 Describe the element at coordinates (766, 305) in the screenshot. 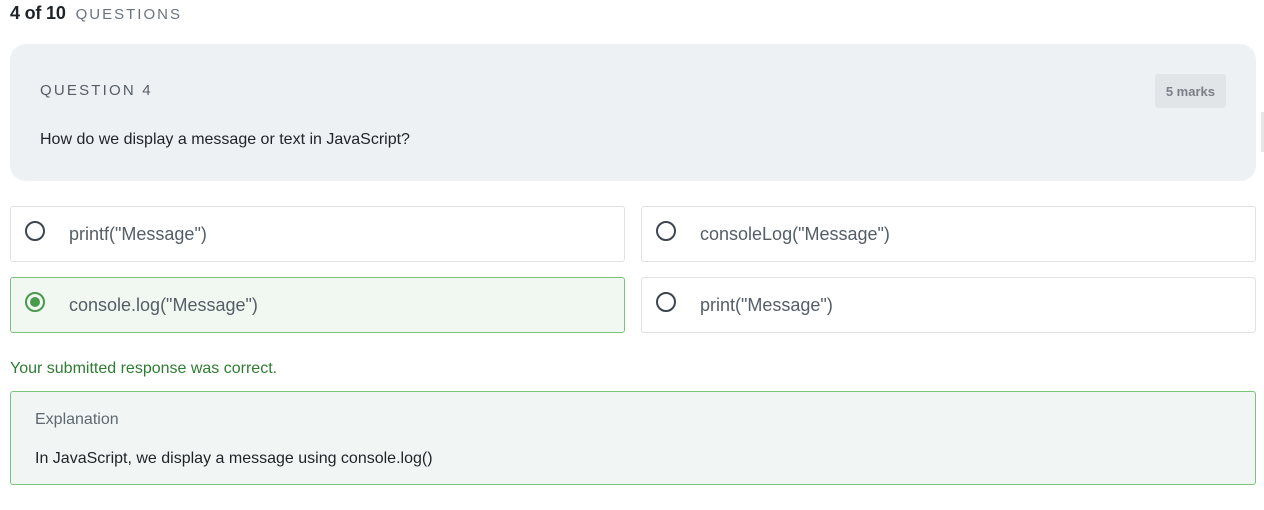

I see `answer-option-label: print("Message")` at that location.